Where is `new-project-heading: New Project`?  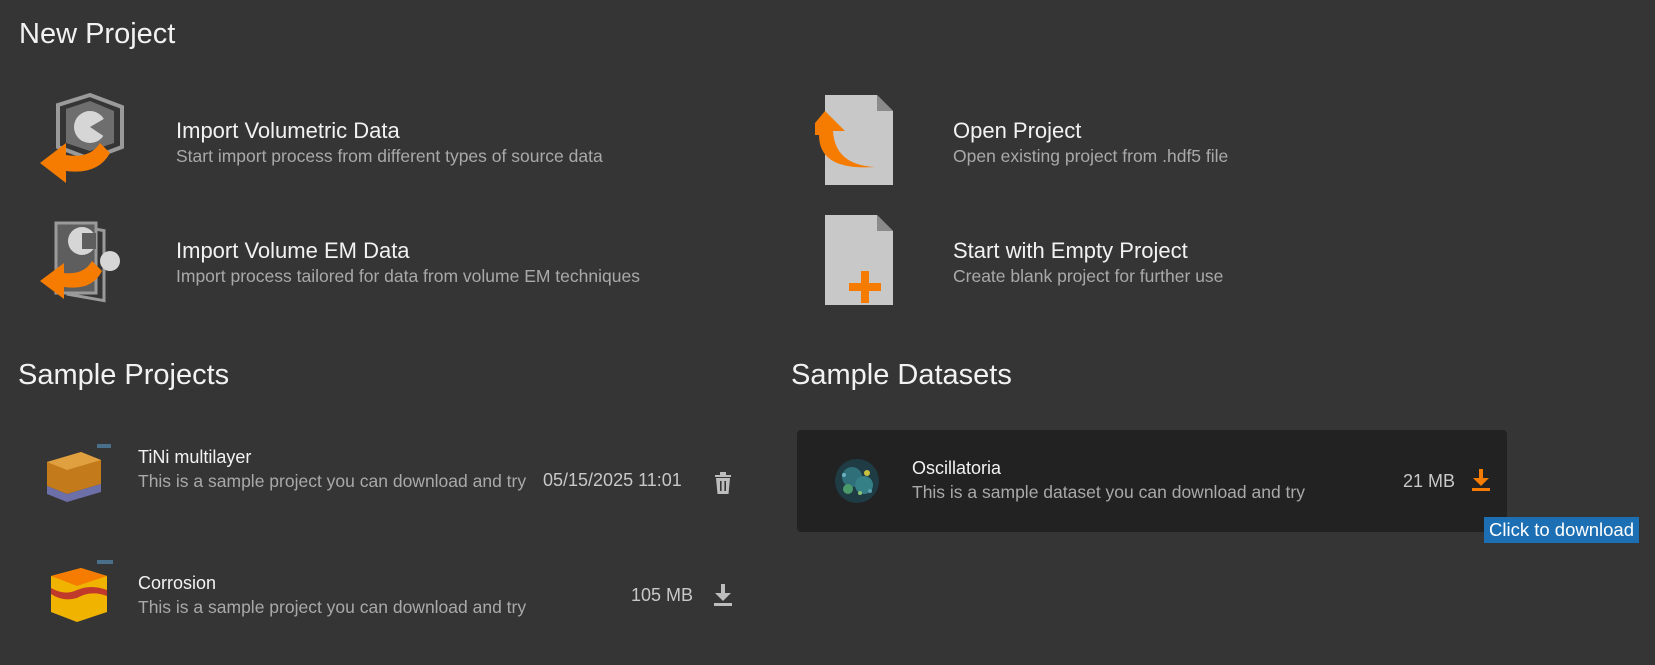
new-project-heading: New Project is located at coordinates (97, 34).